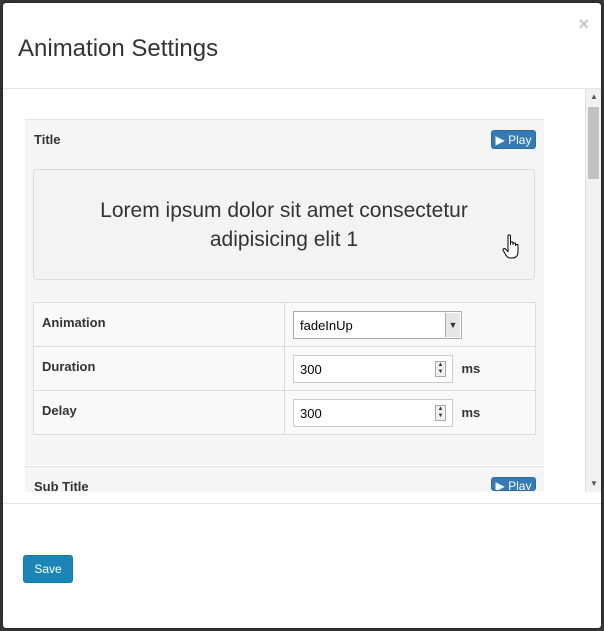 This screenshot has height=631, width=604. What do you see at coordinates (593, 290) in the screenshot?
I see `vertical-scrollbar: ▲ ▼` at bounding box center [593, 290].